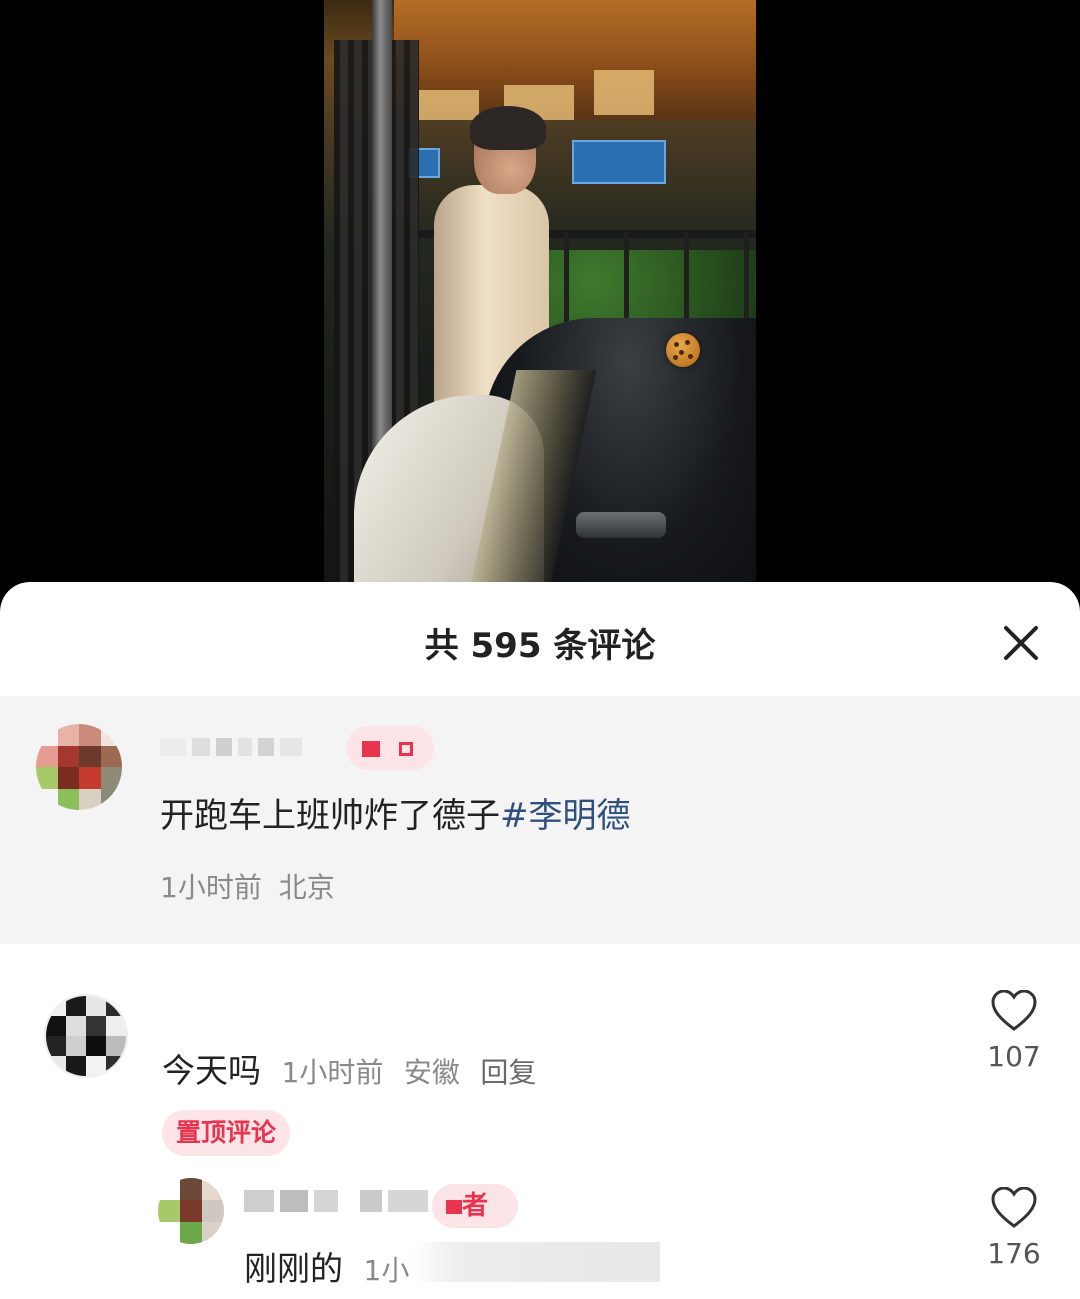 The width and height of the screenshot is (1080, 1299). Describe the element at coordinates (1014, 1253) in the screenshot. I see `reply-like-count: 176` at that location.